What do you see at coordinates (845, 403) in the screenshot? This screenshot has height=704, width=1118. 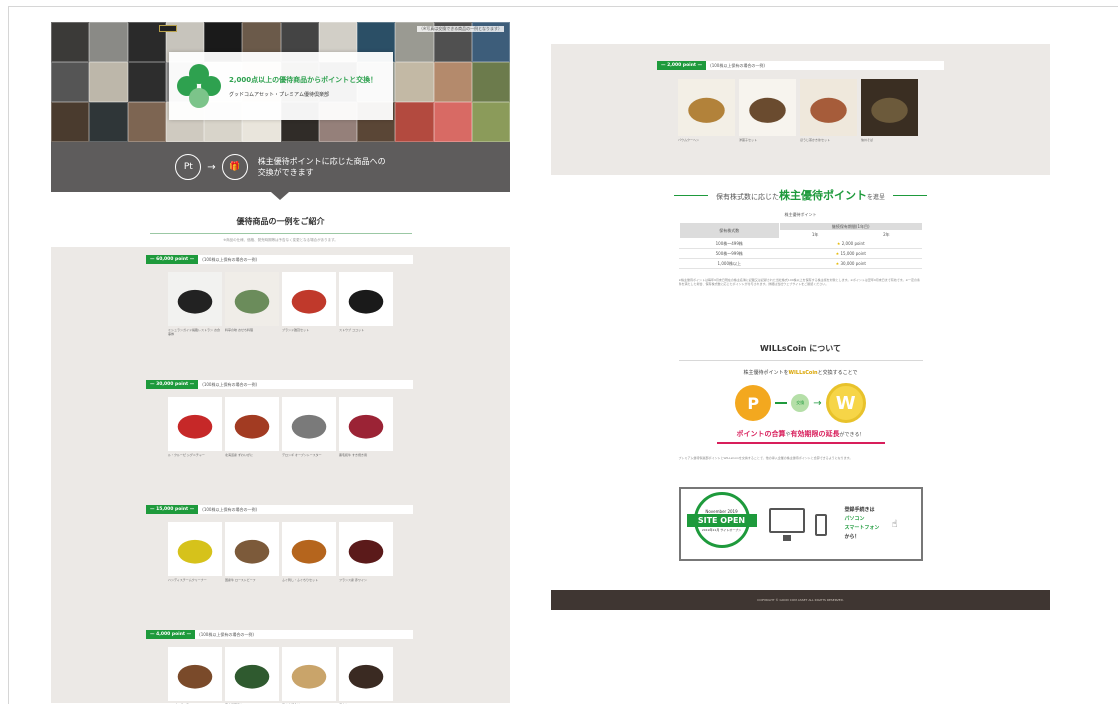 I see `willscoin-coin-icon: W` at bounding box center [845, 403].